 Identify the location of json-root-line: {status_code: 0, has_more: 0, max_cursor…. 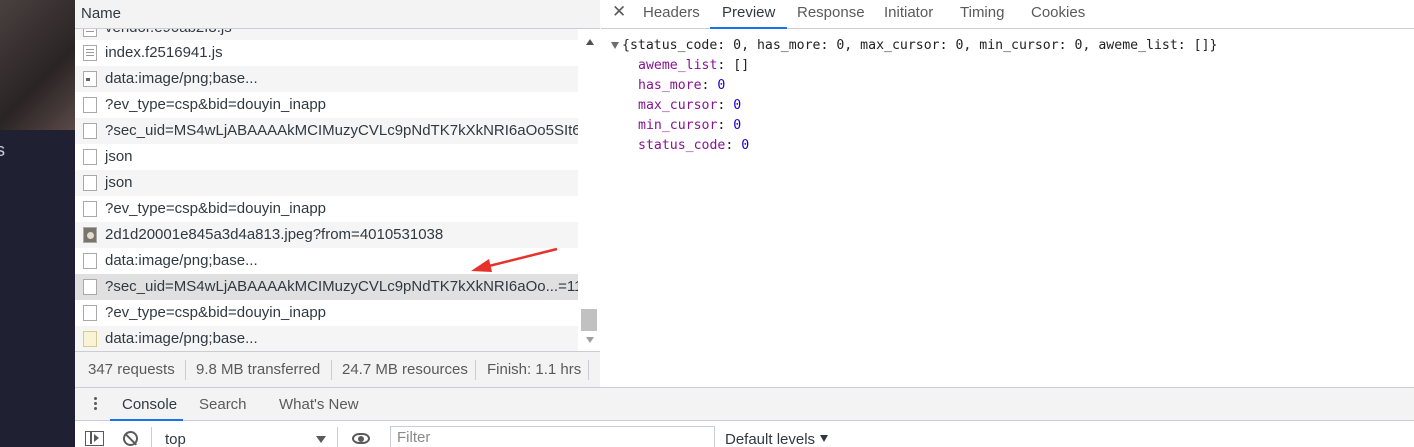
(914, 46).